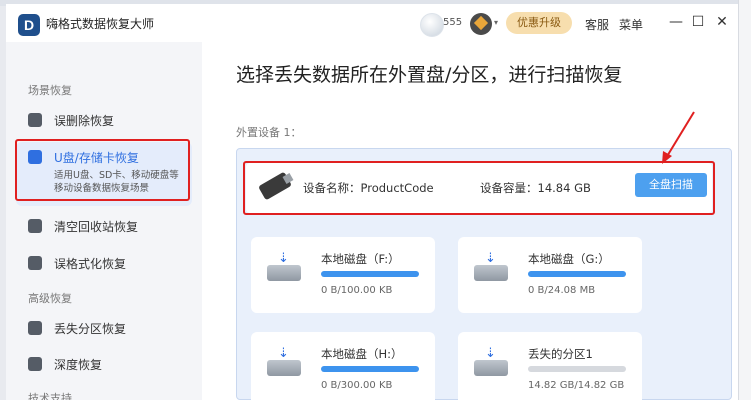  Describe the element at coordinates (678, 137) in the screenshot. I see `annotation-arrow` at that location.